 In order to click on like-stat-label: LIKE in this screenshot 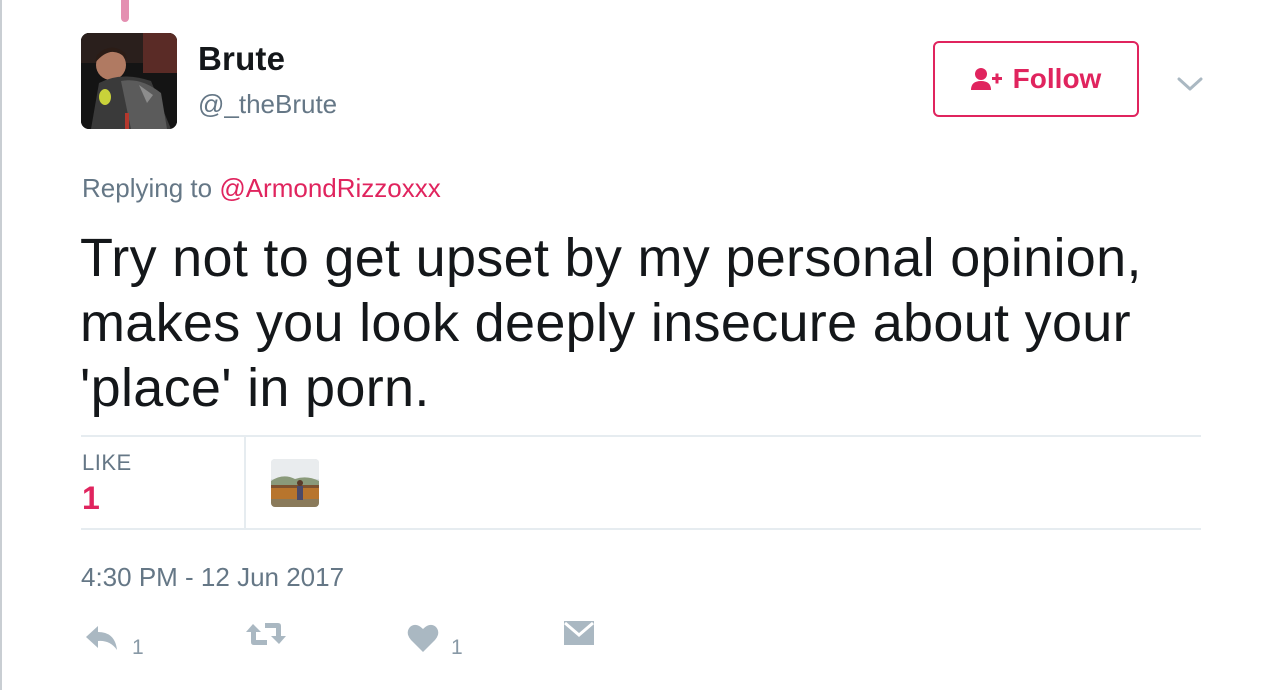, I will do `click(107, 463)`.